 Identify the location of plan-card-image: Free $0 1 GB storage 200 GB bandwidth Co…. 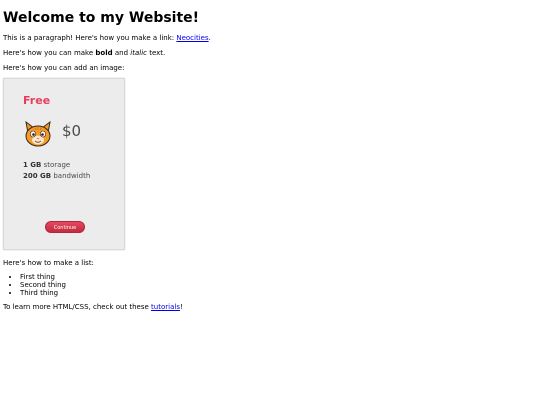
(64, 164).